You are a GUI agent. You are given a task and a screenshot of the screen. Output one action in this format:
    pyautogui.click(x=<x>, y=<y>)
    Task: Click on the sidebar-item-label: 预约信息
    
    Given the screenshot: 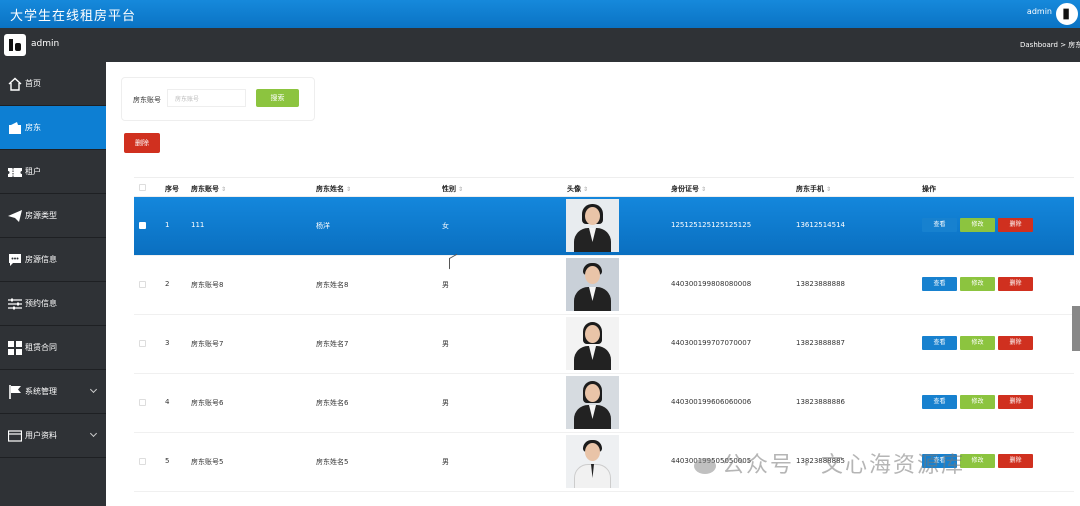 What is the action you would take?
    pyautogui.click(x=41, y=303)
    